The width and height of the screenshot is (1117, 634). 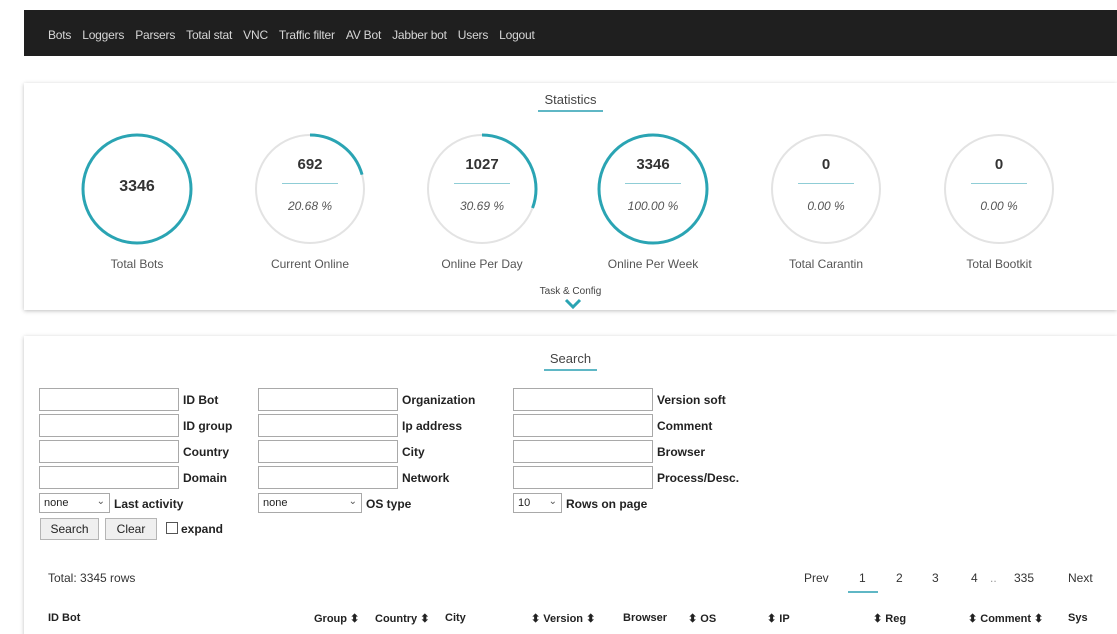 What do you see at coordinates (685, 426) in the screenshot?
I see `comment-label: Comment` at bounding box center [685, 426].